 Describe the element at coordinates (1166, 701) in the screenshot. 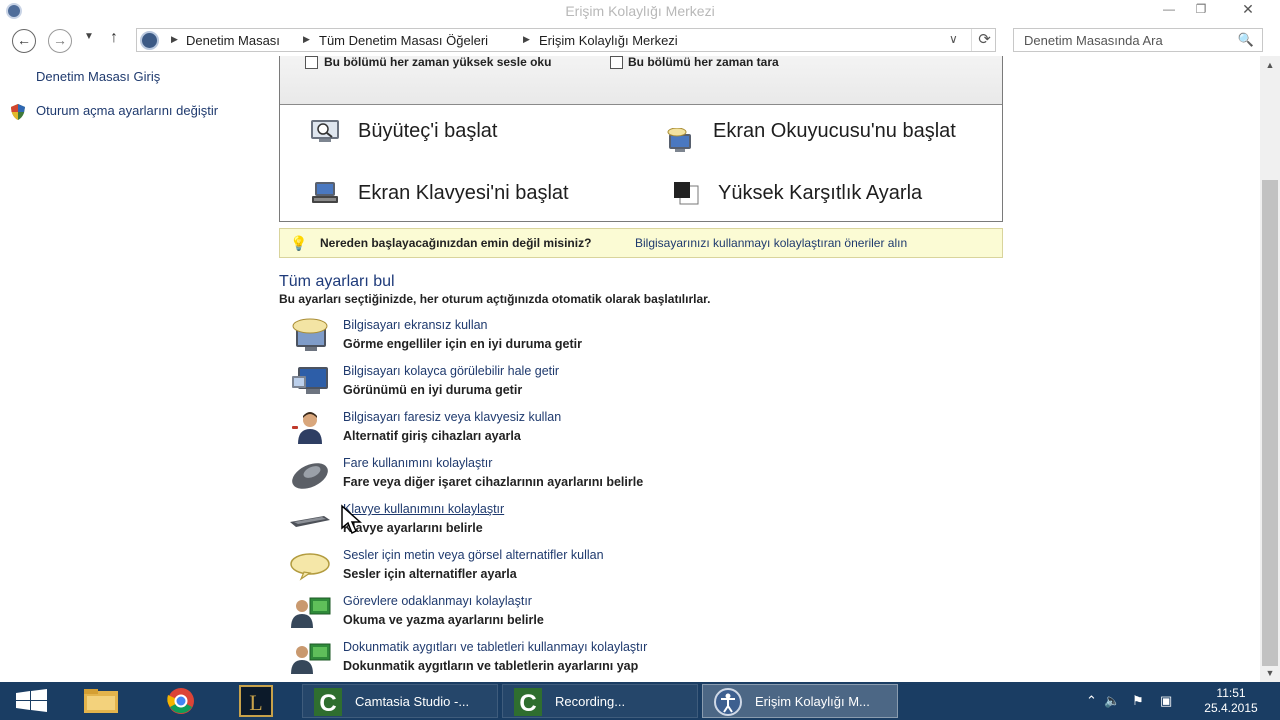

I see `network-icon: ▣` at that location.